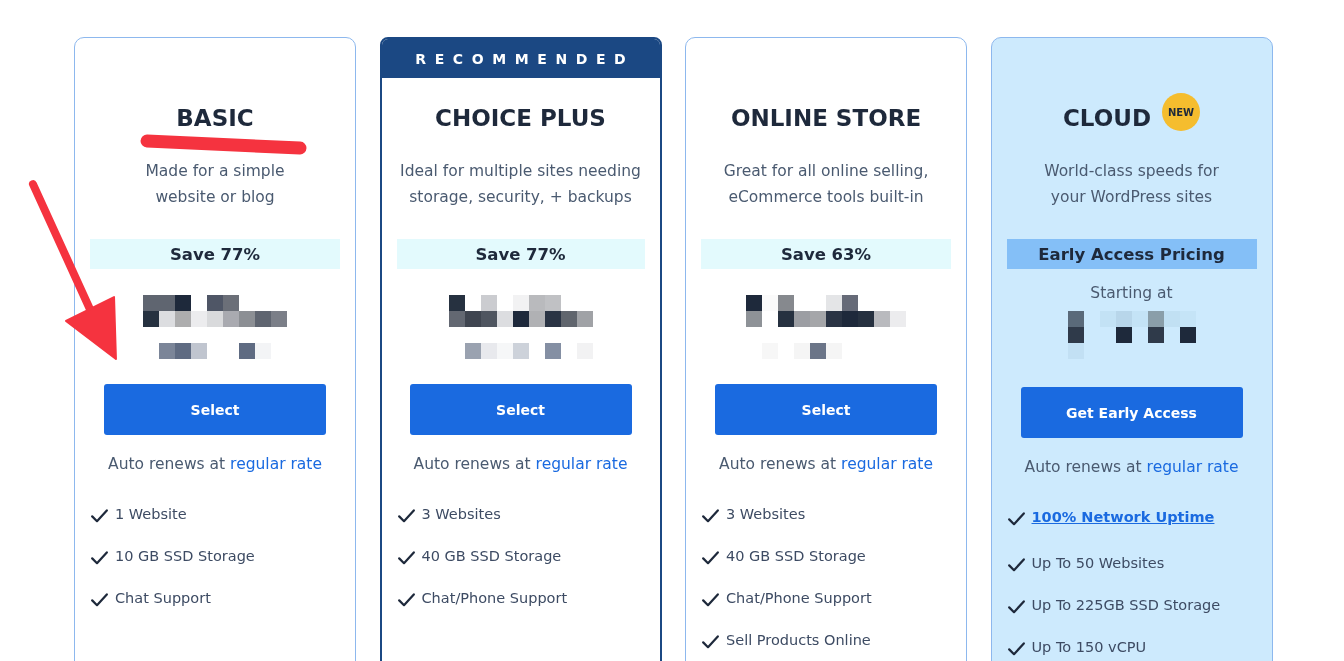 The width and height of the screenshot is (1344, 661). What do you see at coordinates (1131, 254) in the screenshot?
I see `deal-banner: Early Access Pricing` at bounding box center [1131, 254].